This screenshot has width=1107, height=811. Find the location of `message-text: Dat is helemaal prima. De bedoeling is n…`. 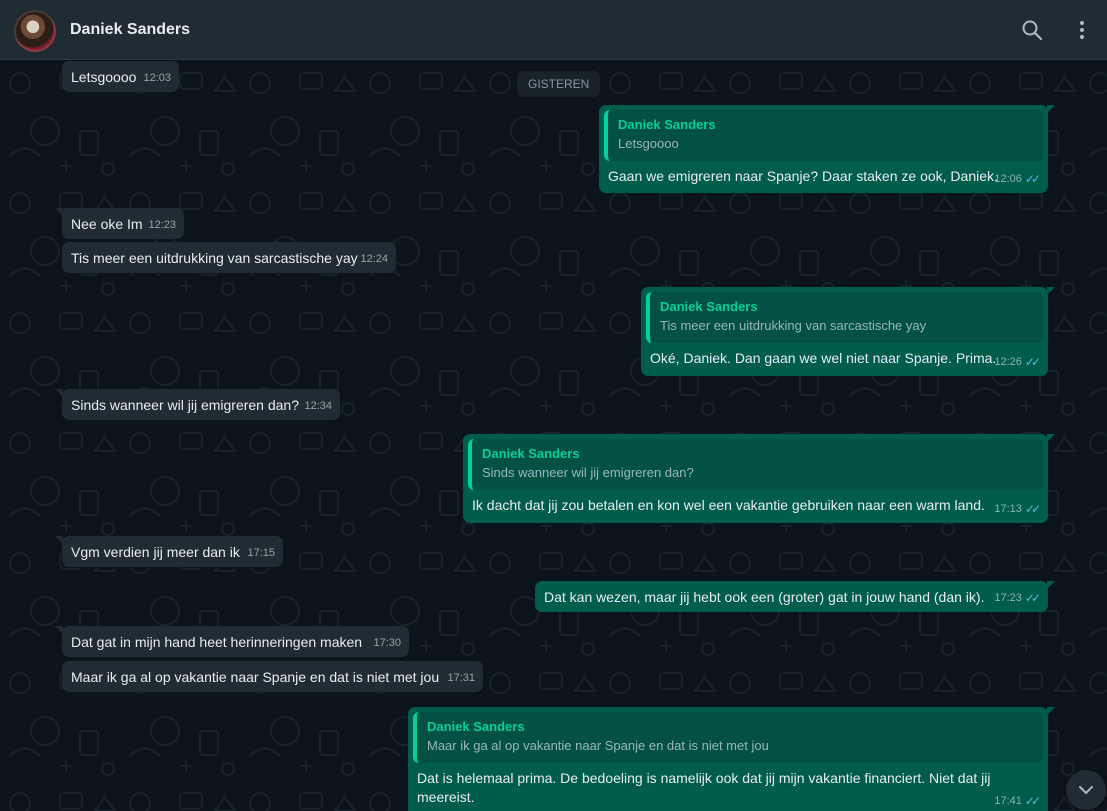

message-text: Dat is helemaal prima. De bedoeling is n… is located at coordinates (704, 787).